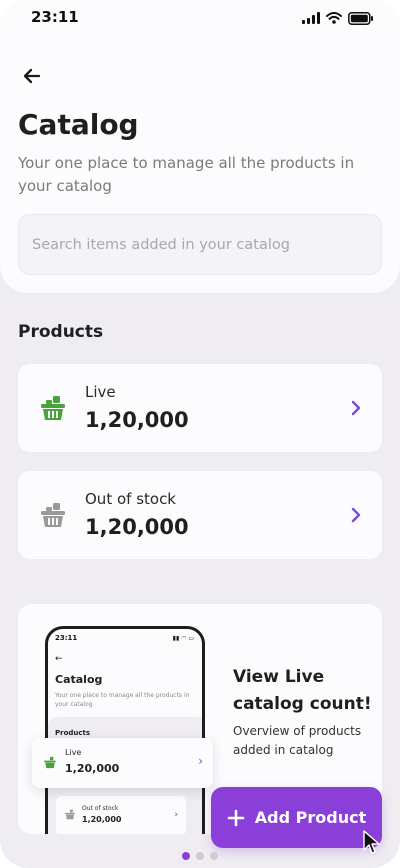 This screenshot has width=400, height=868. I want to click on status-icons, so click(338, 18).